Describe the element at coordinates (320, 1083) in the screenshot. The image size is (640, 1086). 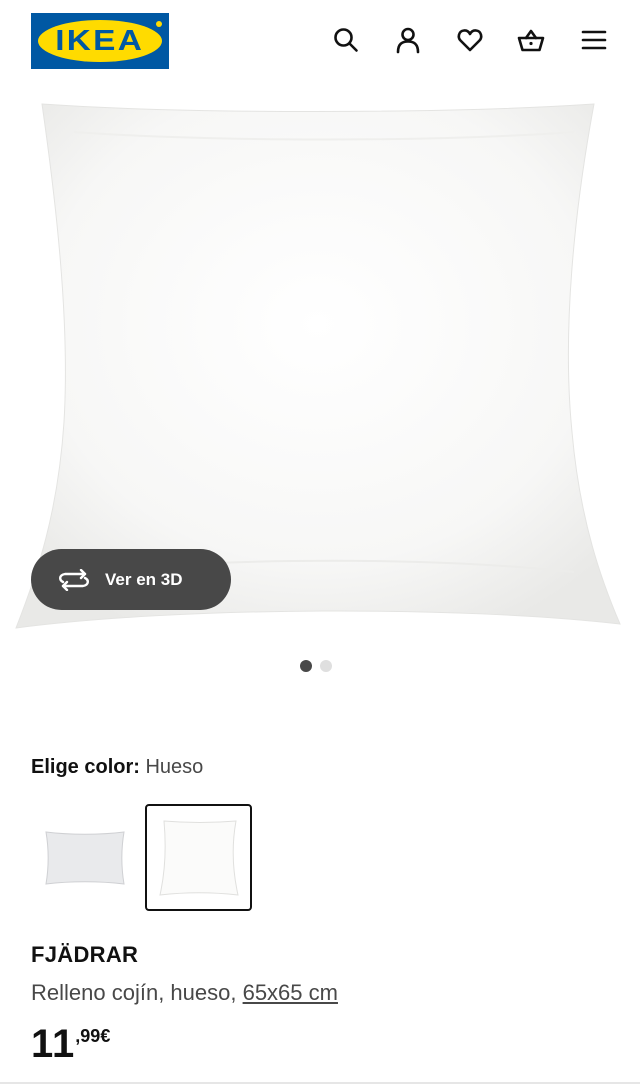
I see `divider` at that location.